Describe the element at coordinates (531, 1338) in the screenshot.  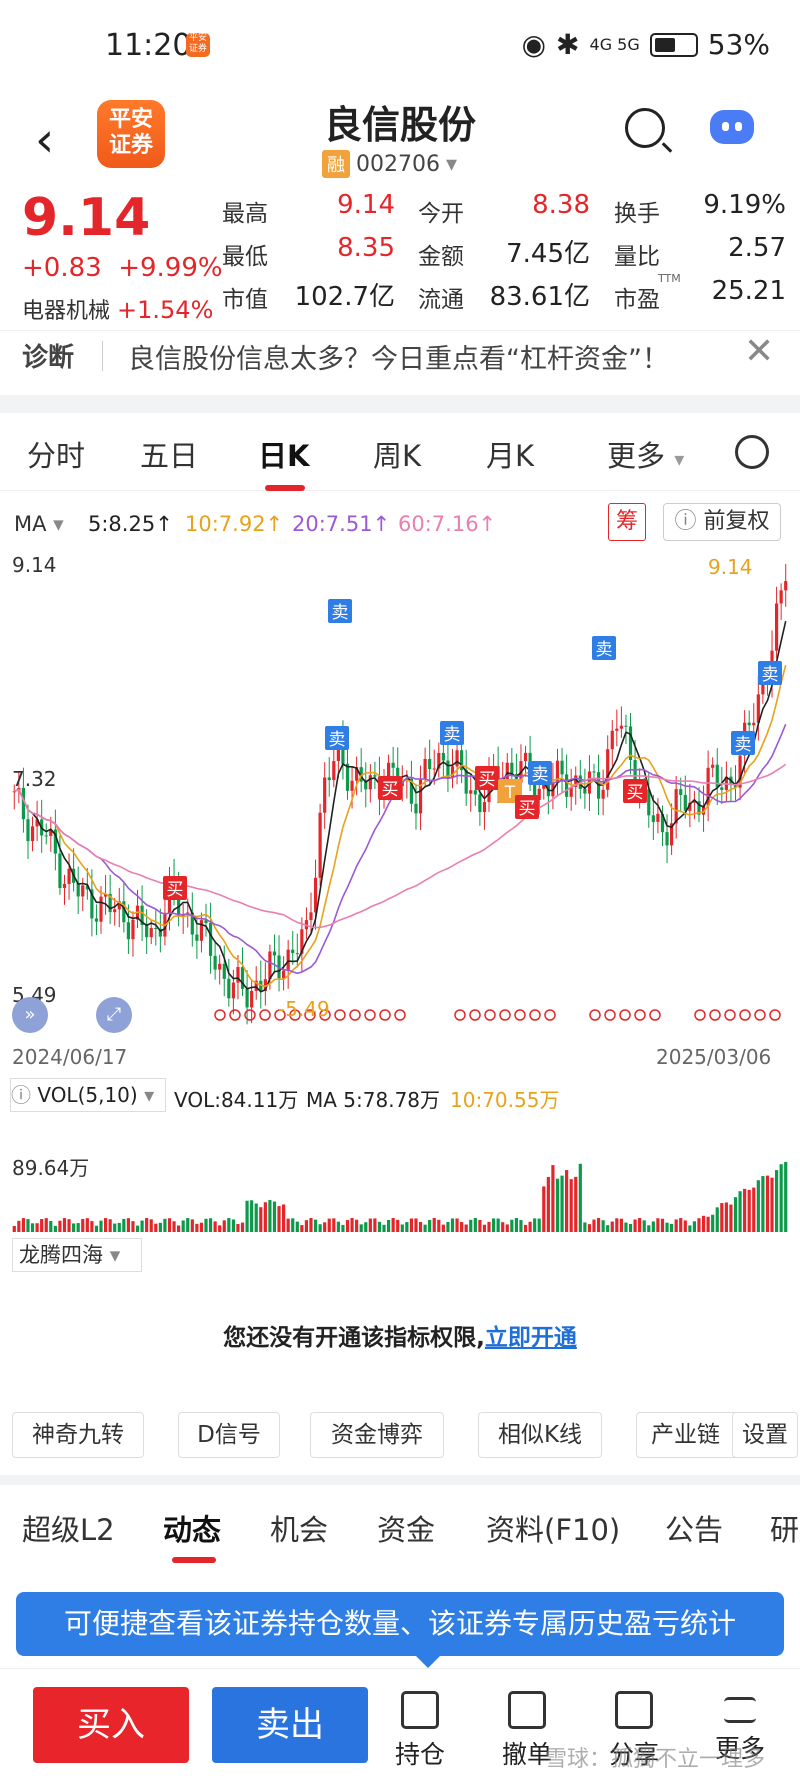
I see `open-permission-link: 立即开通` at that location.